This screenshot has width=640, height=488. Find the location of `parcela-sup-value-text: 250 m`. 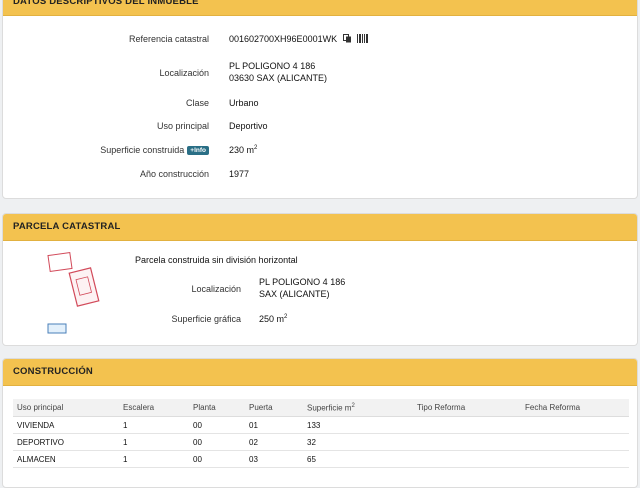

parcela-sup-value-text: 250 m is located at coordinates (272, 319).